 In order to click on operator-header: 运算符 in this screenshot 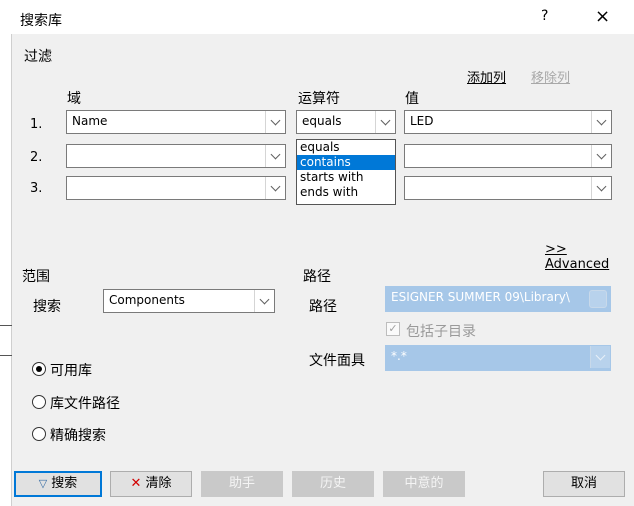, I will do `click(319, 99)`.